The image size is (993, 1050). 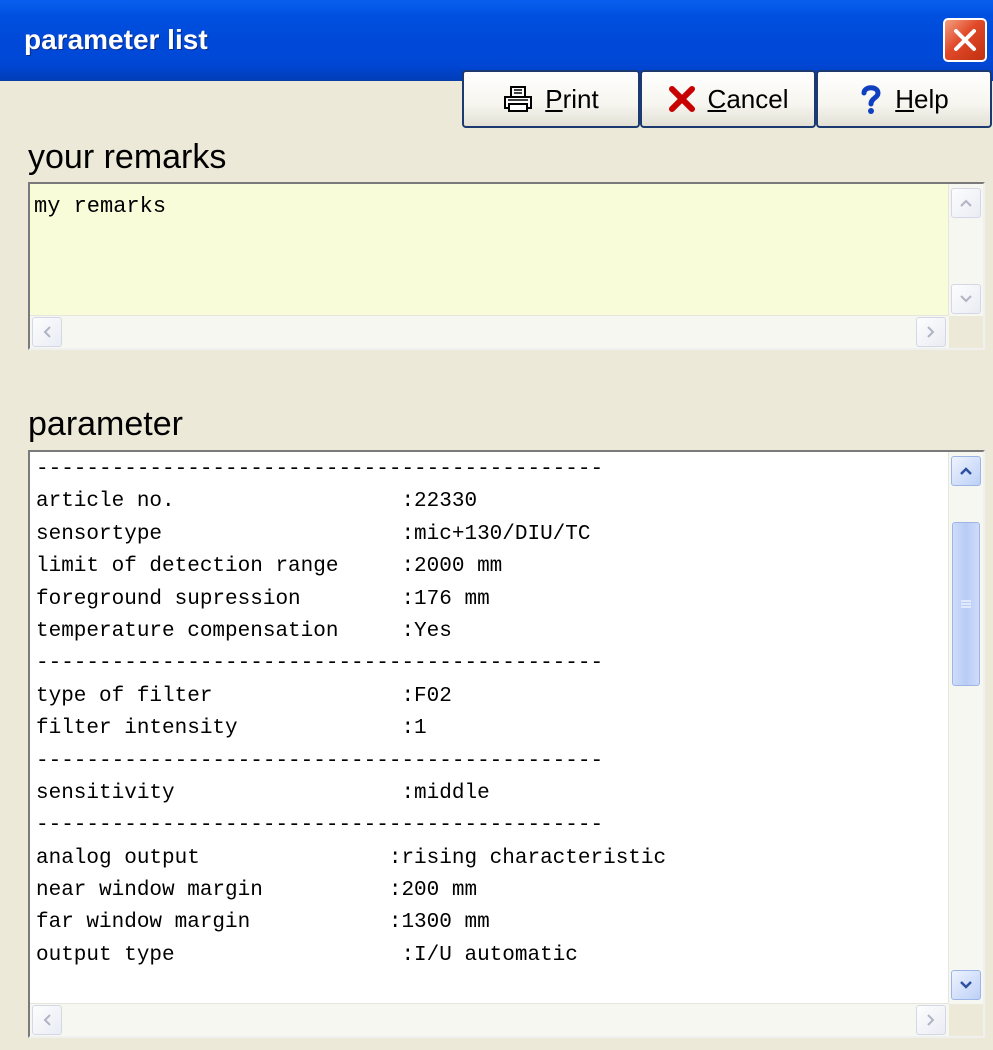 I want to click on parameter-line: sensortype :mic+130/DIU/TC, so click(x=313, y=534).